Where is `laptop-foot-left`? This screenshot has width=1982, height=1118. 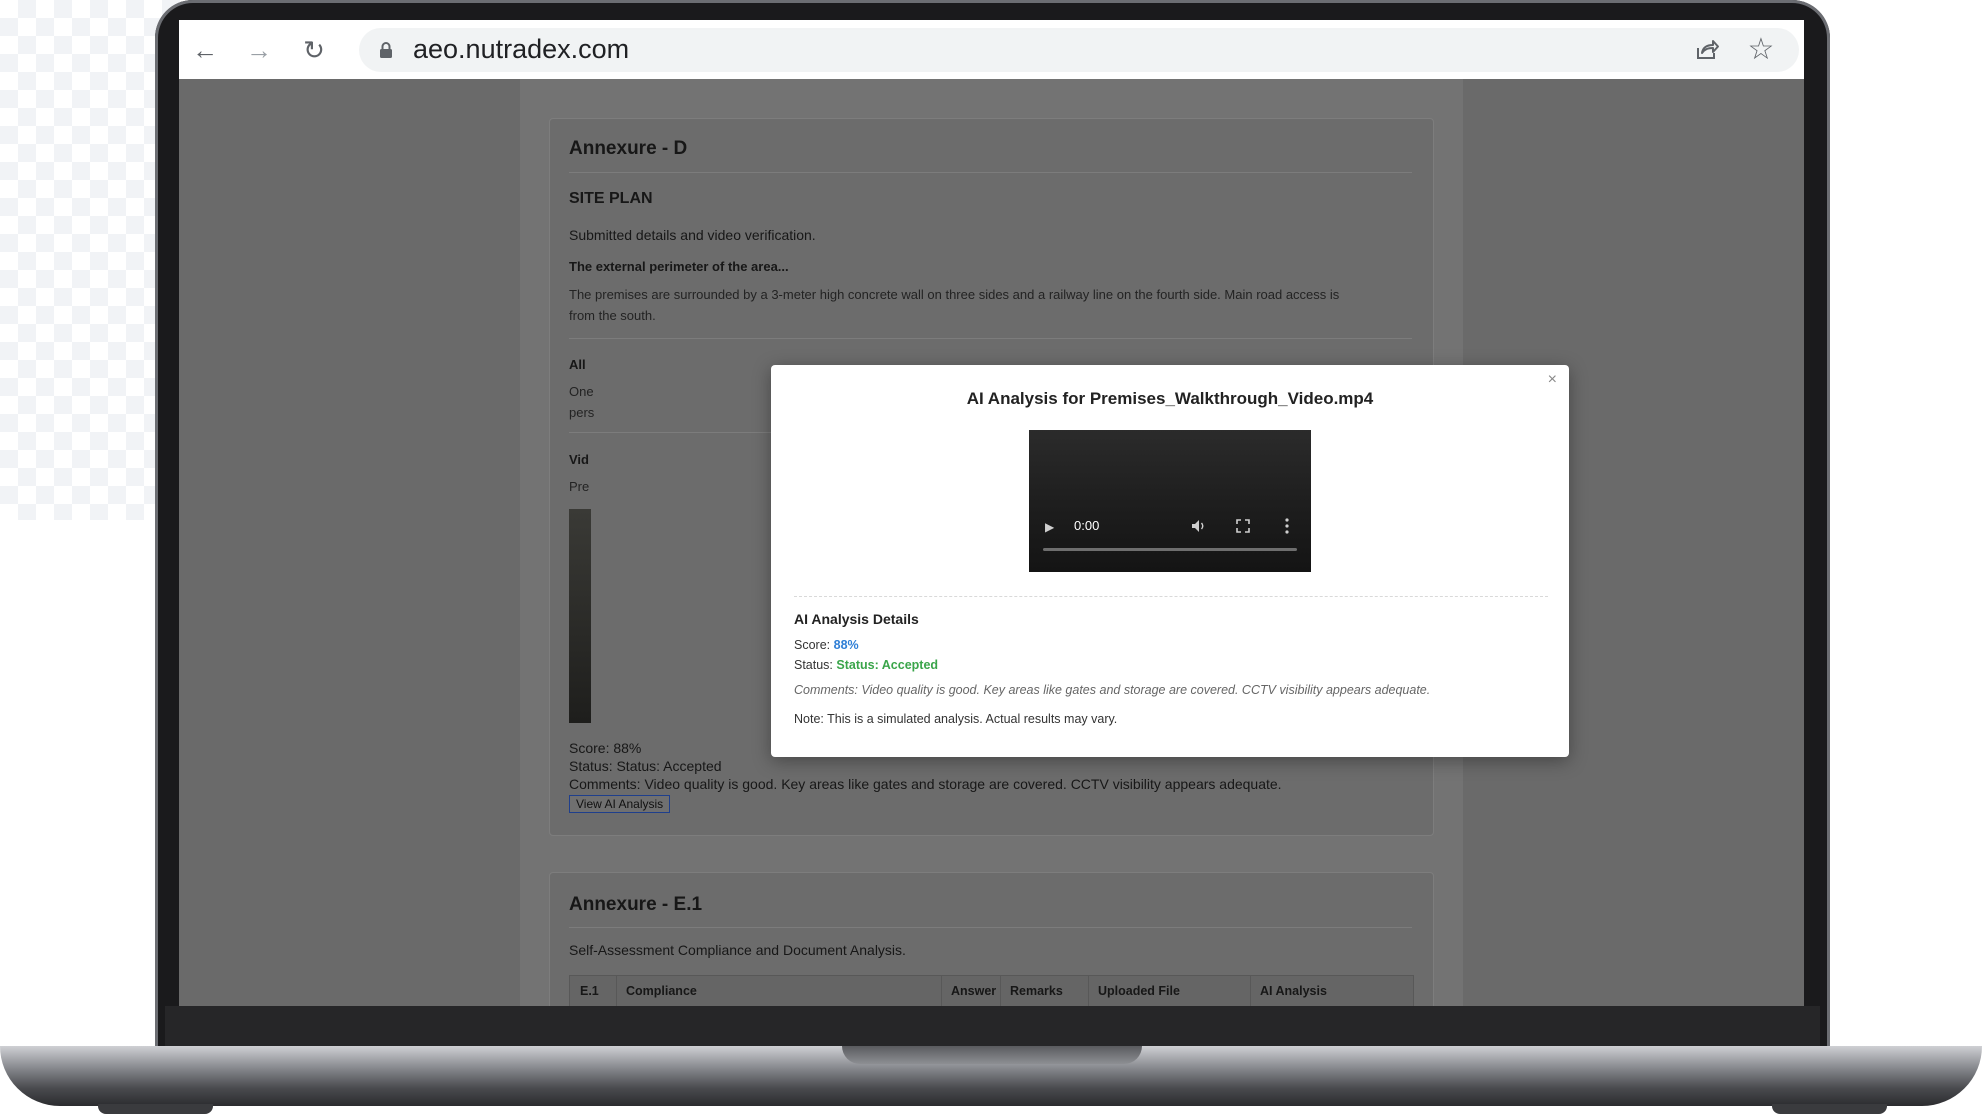 laptop-foot-left is located at coordinates (155, 1109).